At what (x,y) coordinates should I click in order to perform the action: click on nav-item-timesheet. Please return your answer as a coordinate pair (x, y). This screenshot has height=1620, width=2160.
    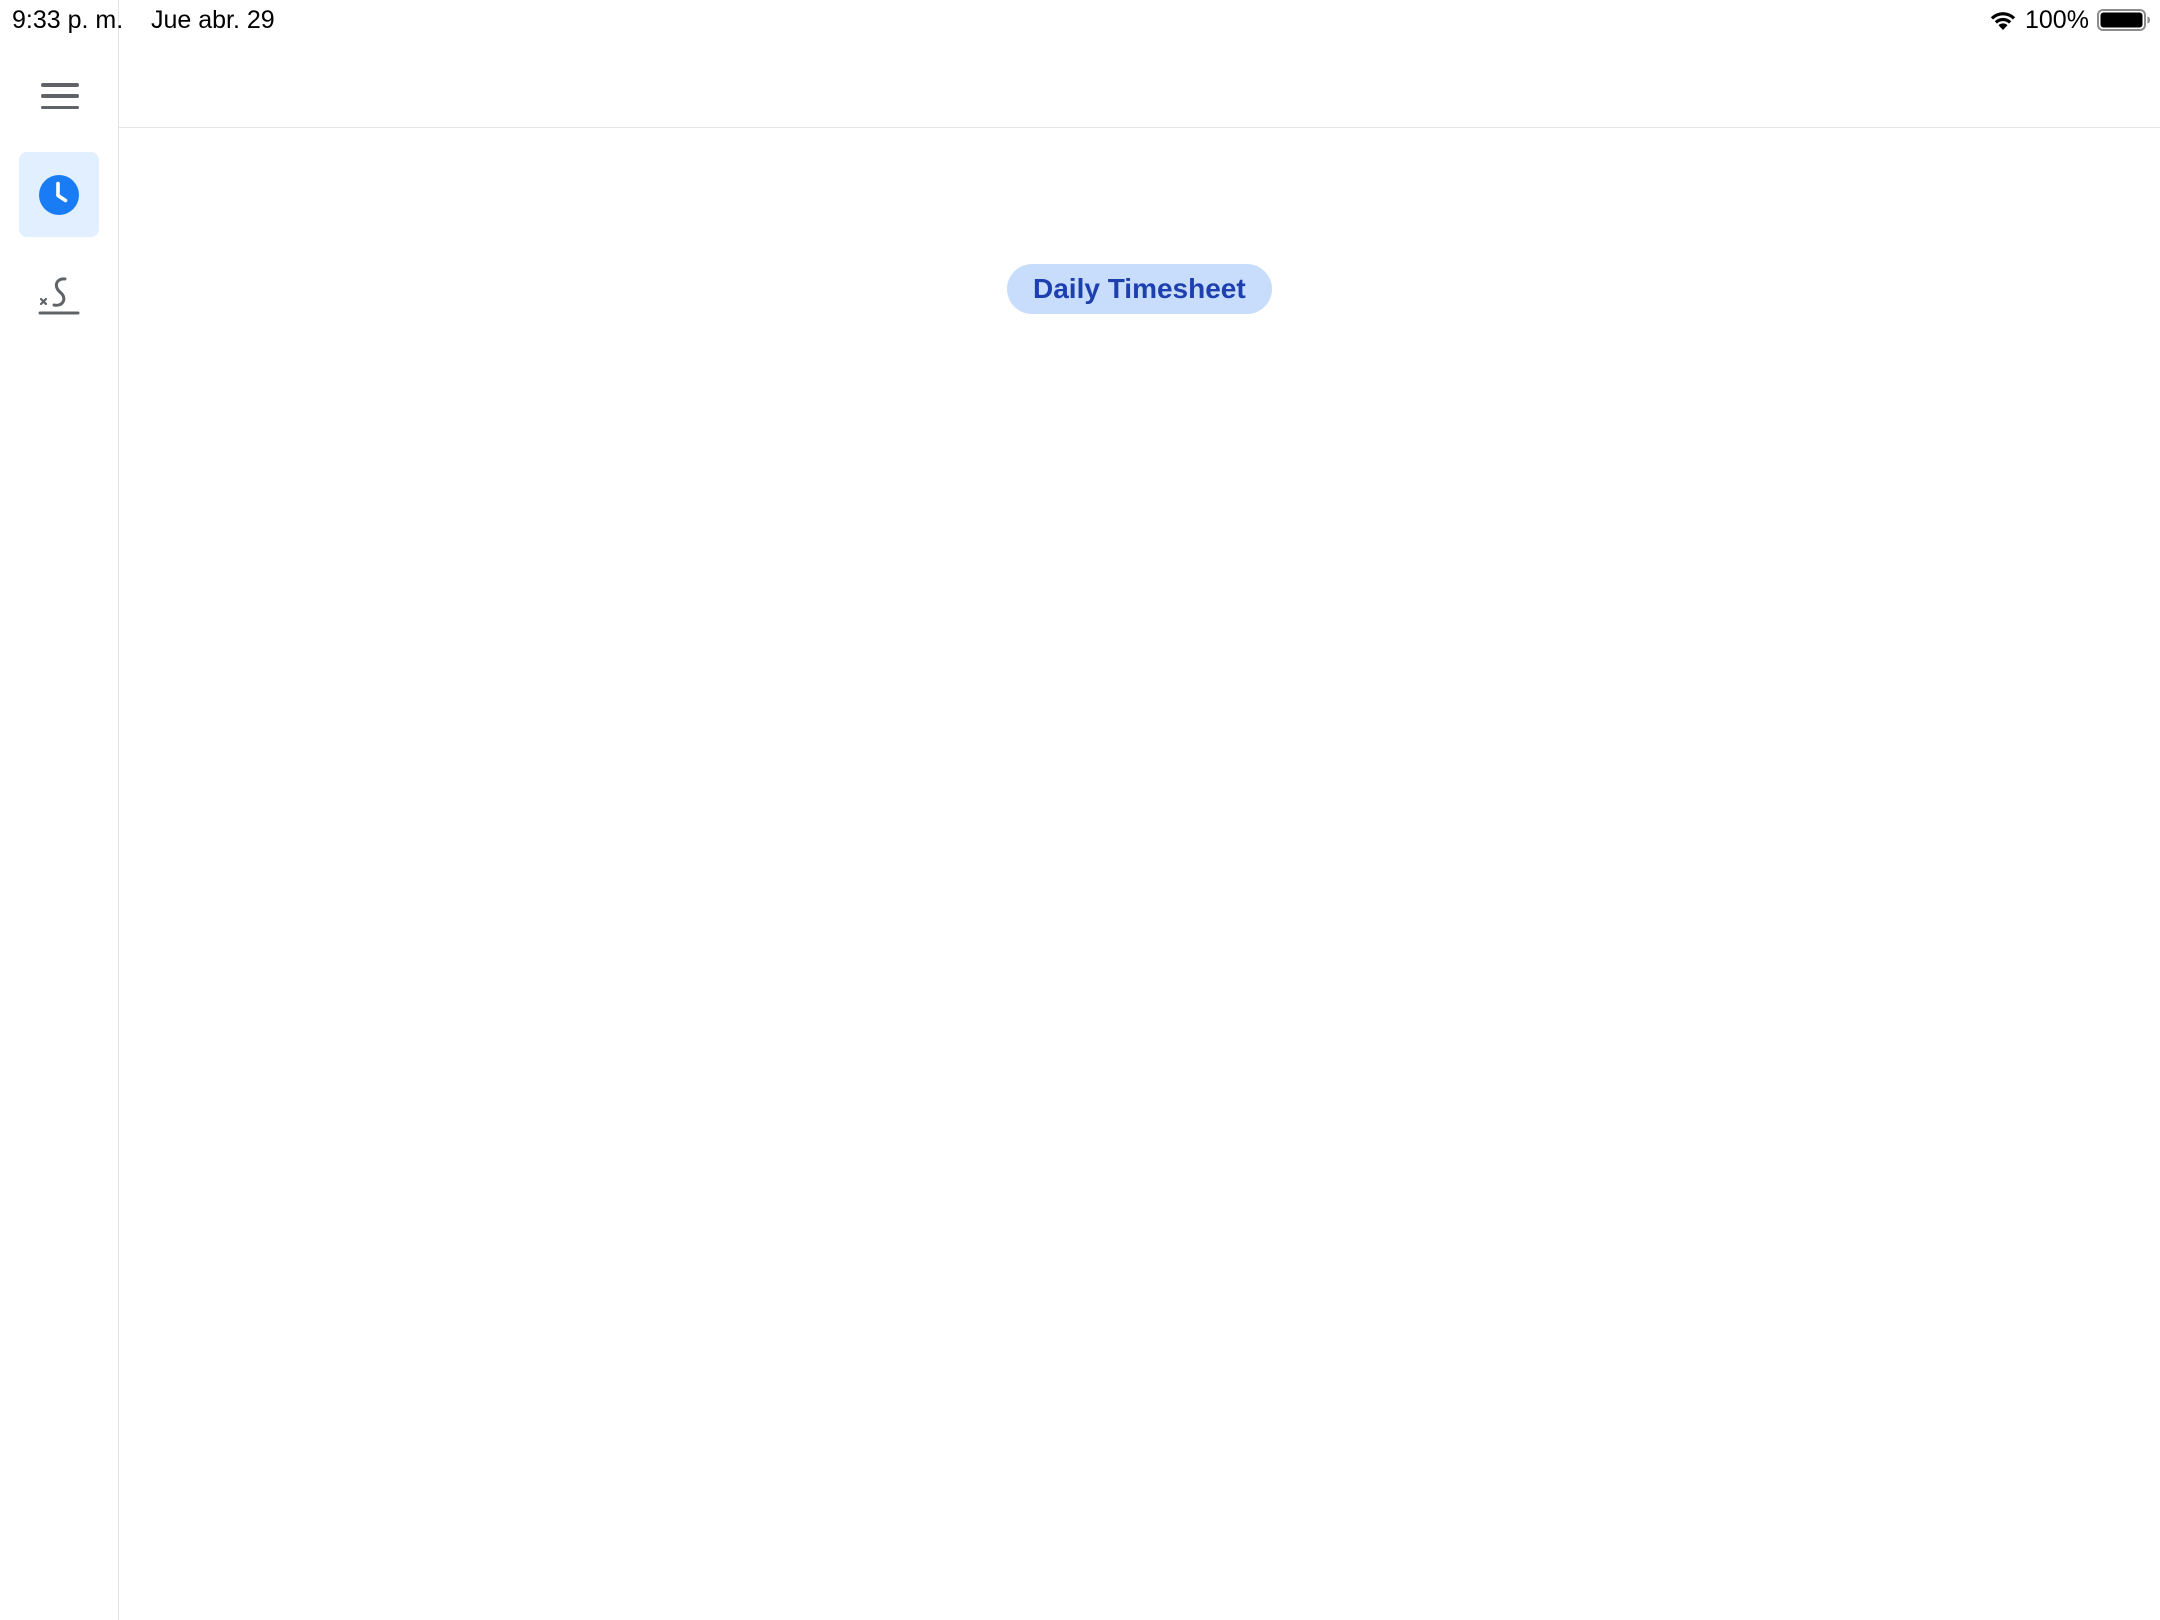
    Looking at the image, I should click on (59, 194).